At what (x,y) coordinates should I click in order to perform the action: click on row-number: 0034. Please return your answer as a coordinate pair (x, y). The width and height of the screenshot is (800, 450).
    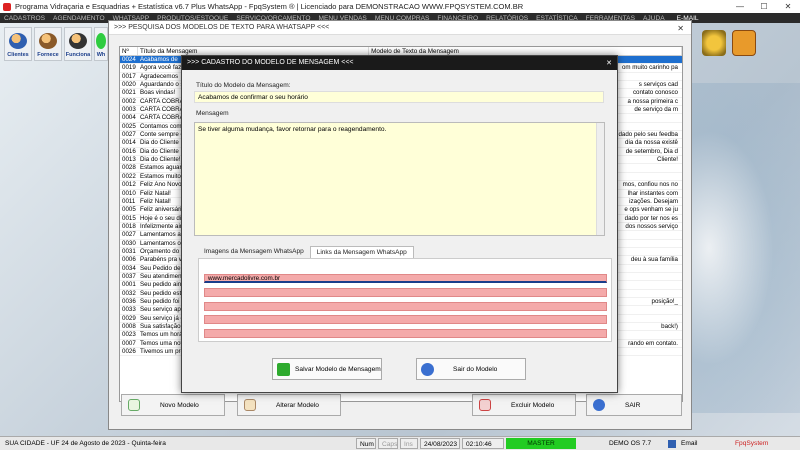
    Looking at the image, I should click on (129, 268).